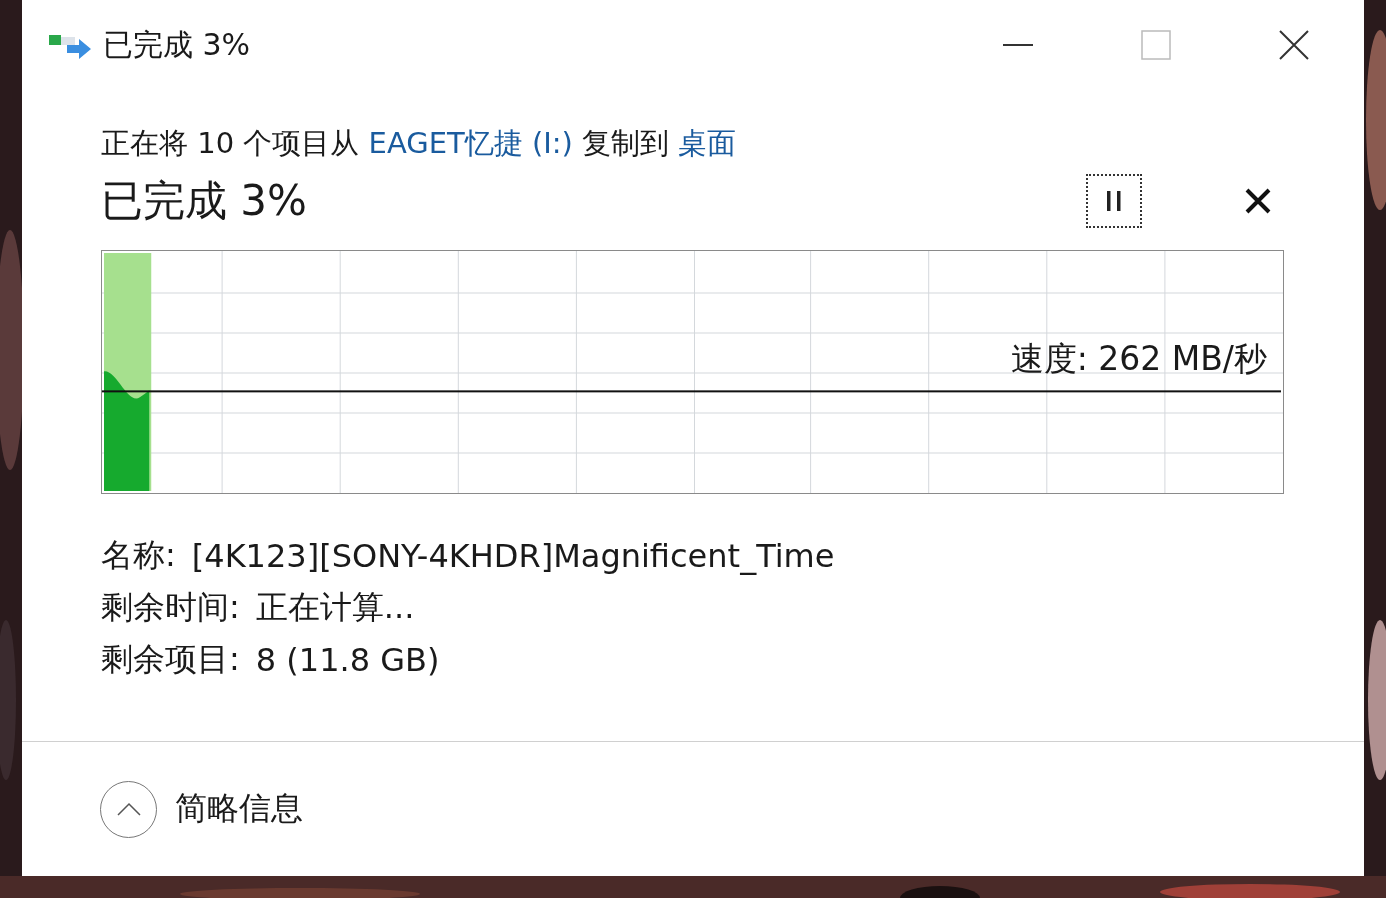 The width and height of the screenshot is (1386, 898). I want to click on detail-label: 剩余时间:, so click(170, 607).